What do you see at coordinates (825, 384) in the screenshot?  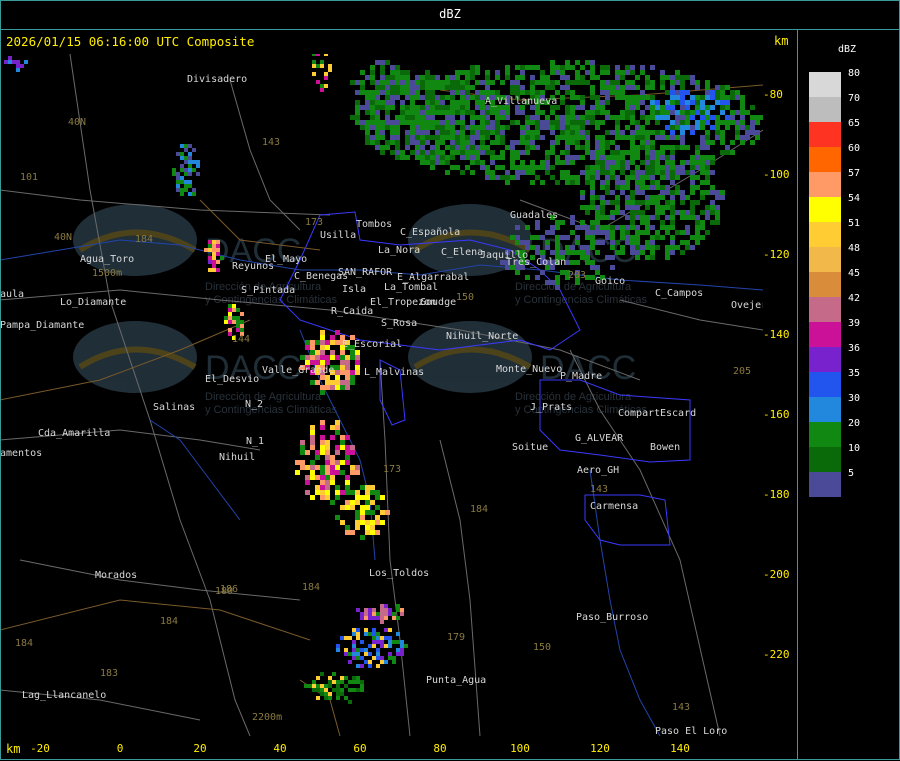 I see `legend-swatch` at bounding box center [825, 384].